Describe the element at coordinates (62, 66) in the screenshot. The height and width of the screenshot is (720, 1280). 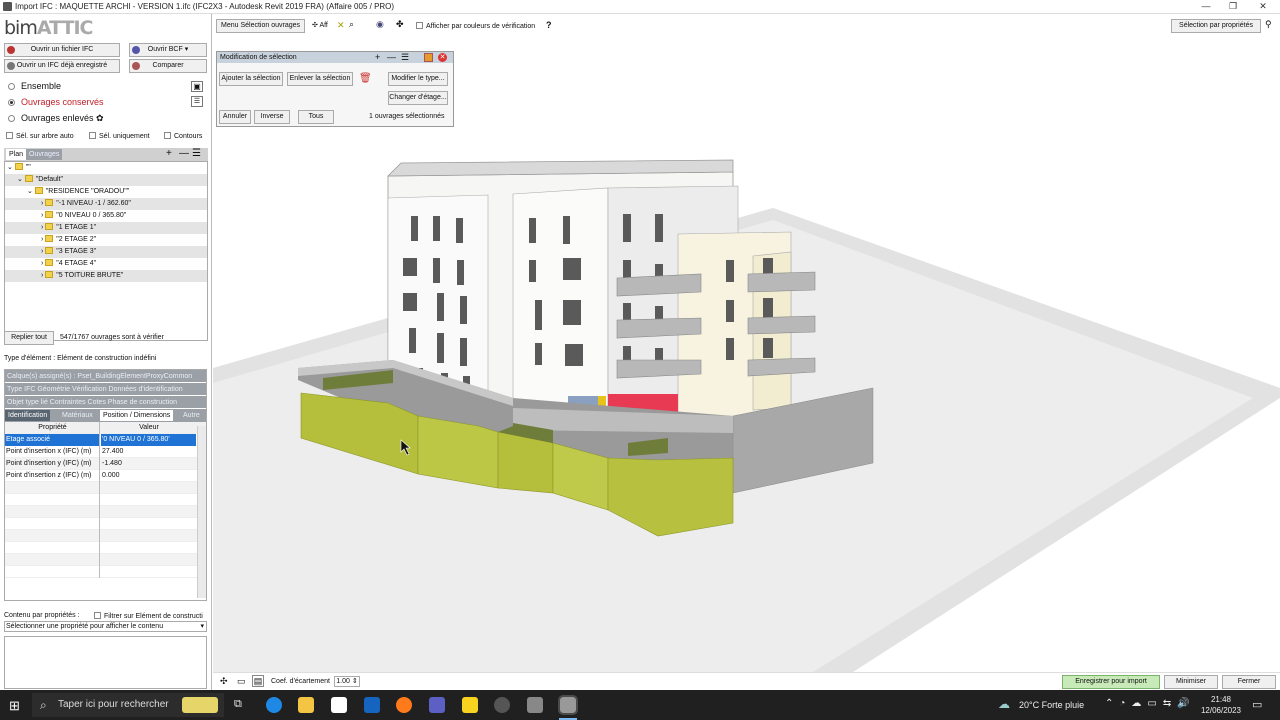
I see `open-saved-ifc-button: Ouvrir un IFC déjà enregistré` at that location.